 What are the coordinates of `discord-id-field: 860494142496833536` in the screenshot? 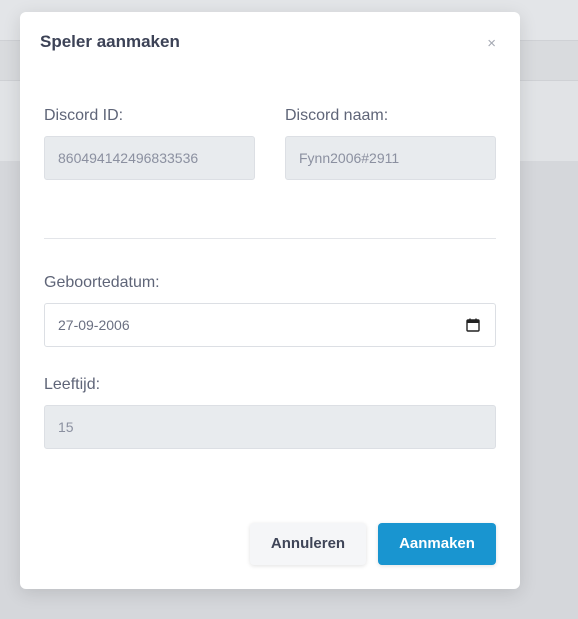 It's located at (149, 158).